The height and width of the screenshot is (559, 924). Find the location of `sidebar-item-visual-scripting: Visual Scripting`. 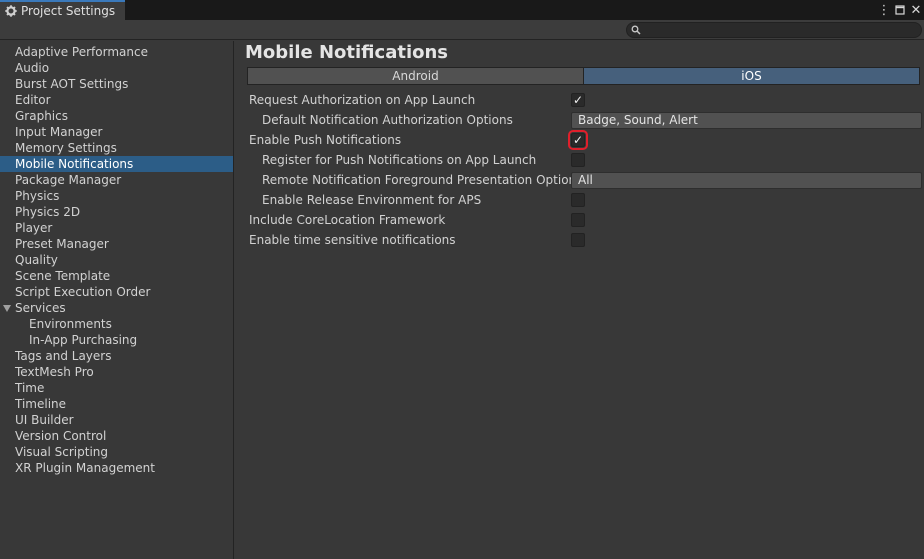

sidebar-item-visual-scripting: Visual Scripting is located at coordinates (116, 452).